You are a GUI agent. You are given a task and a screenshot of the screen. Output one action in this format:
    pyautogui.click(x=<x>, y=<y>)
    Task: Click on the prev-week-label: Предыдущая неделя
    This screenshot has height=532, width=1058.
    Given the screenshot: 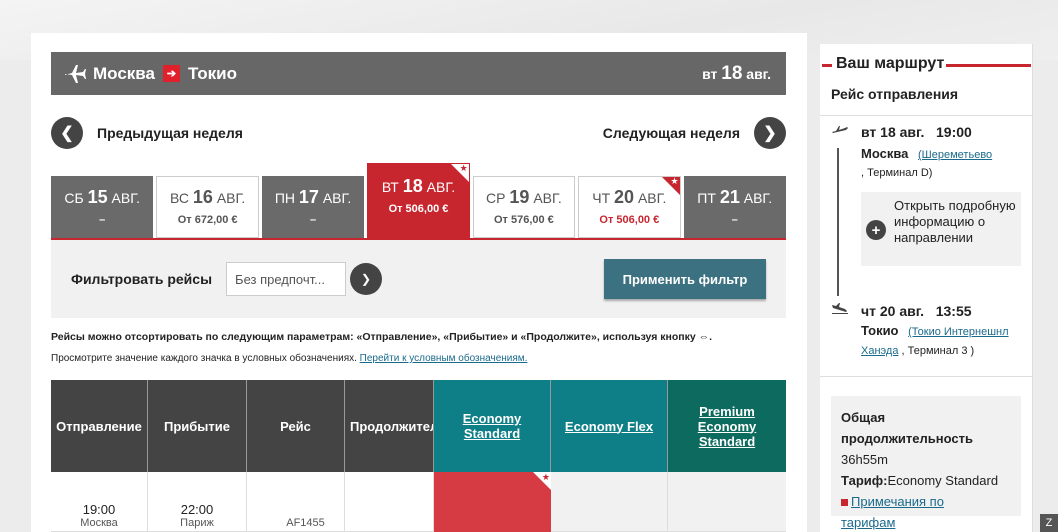 What is the action you would take?
    pyautogui.click(x=170, y=133)
    